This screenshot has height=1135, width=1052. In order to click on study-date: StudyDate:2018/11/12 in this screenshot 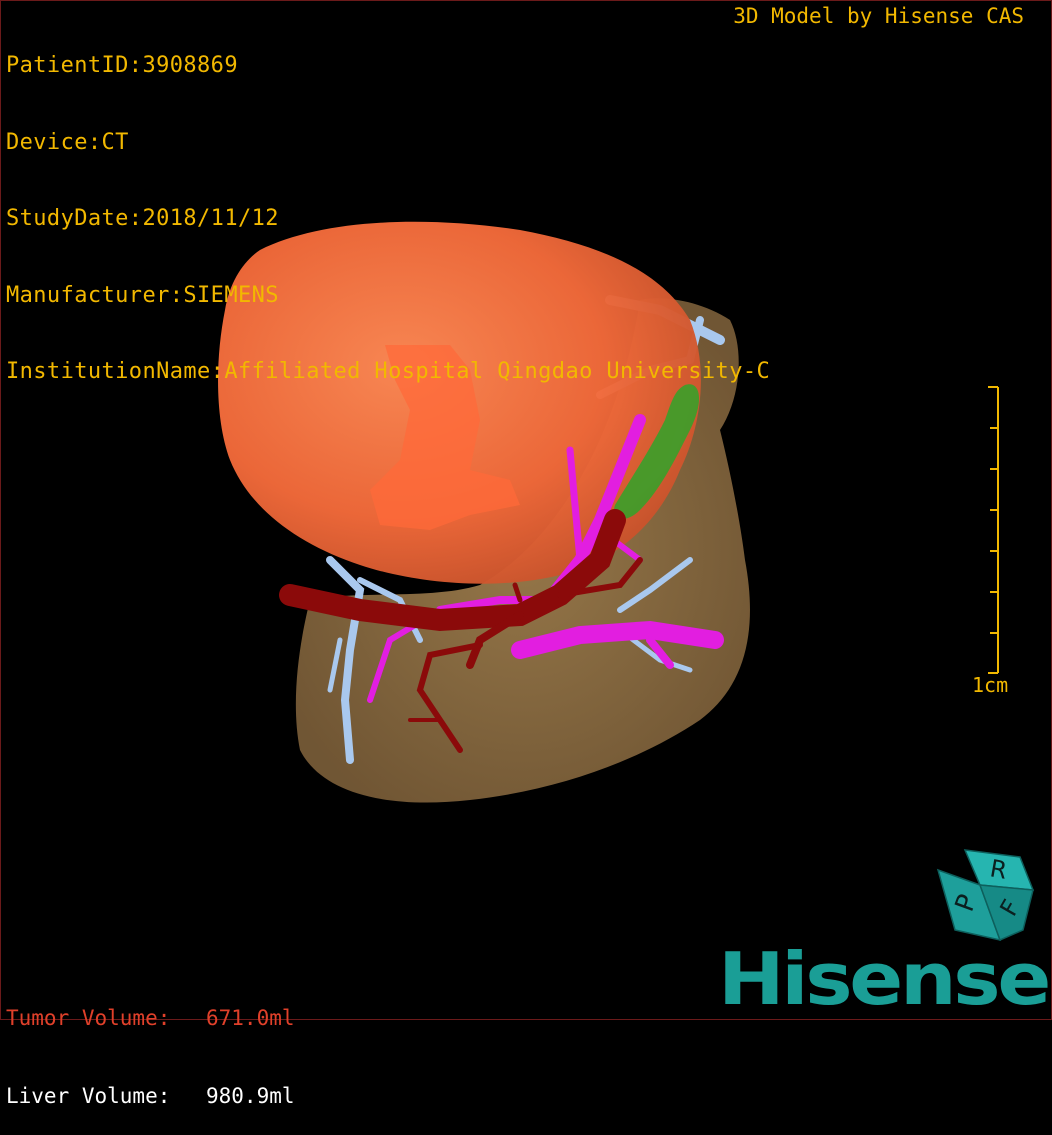, I will do `click(142, 218)`.